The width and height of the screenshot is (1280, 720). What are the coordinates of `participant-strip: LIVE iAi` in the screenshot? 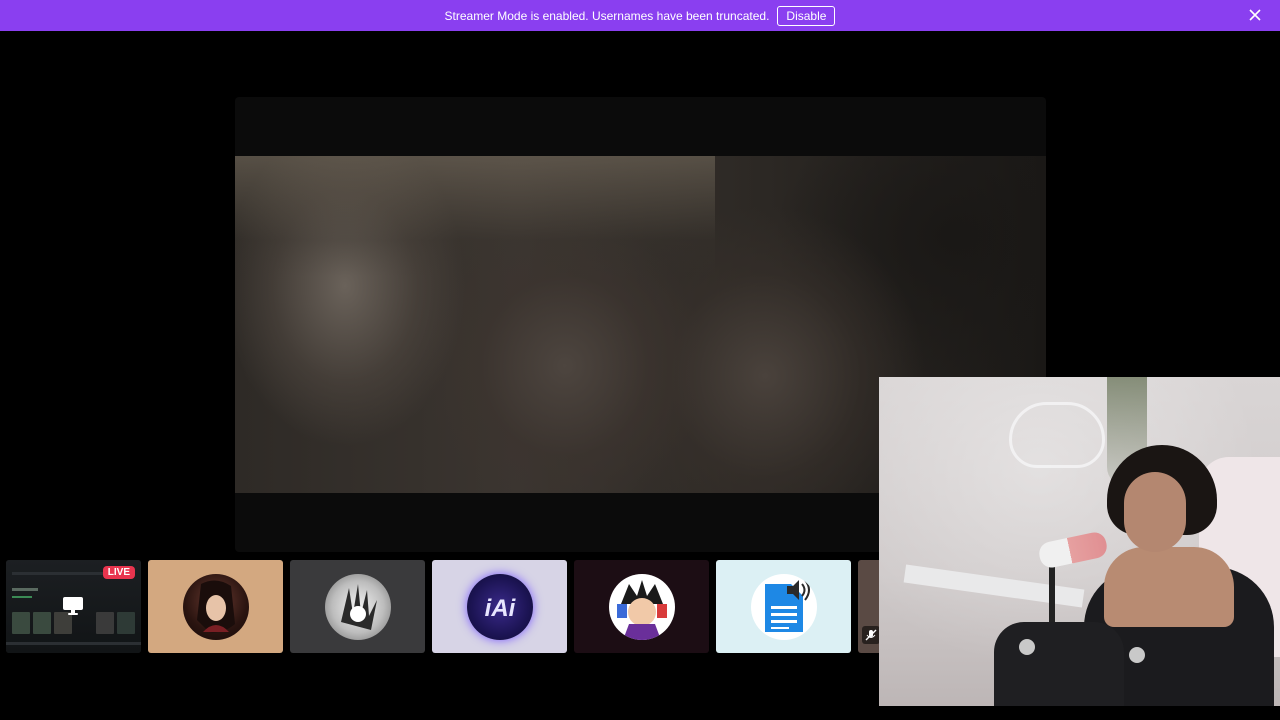 It's located at (444, 606).